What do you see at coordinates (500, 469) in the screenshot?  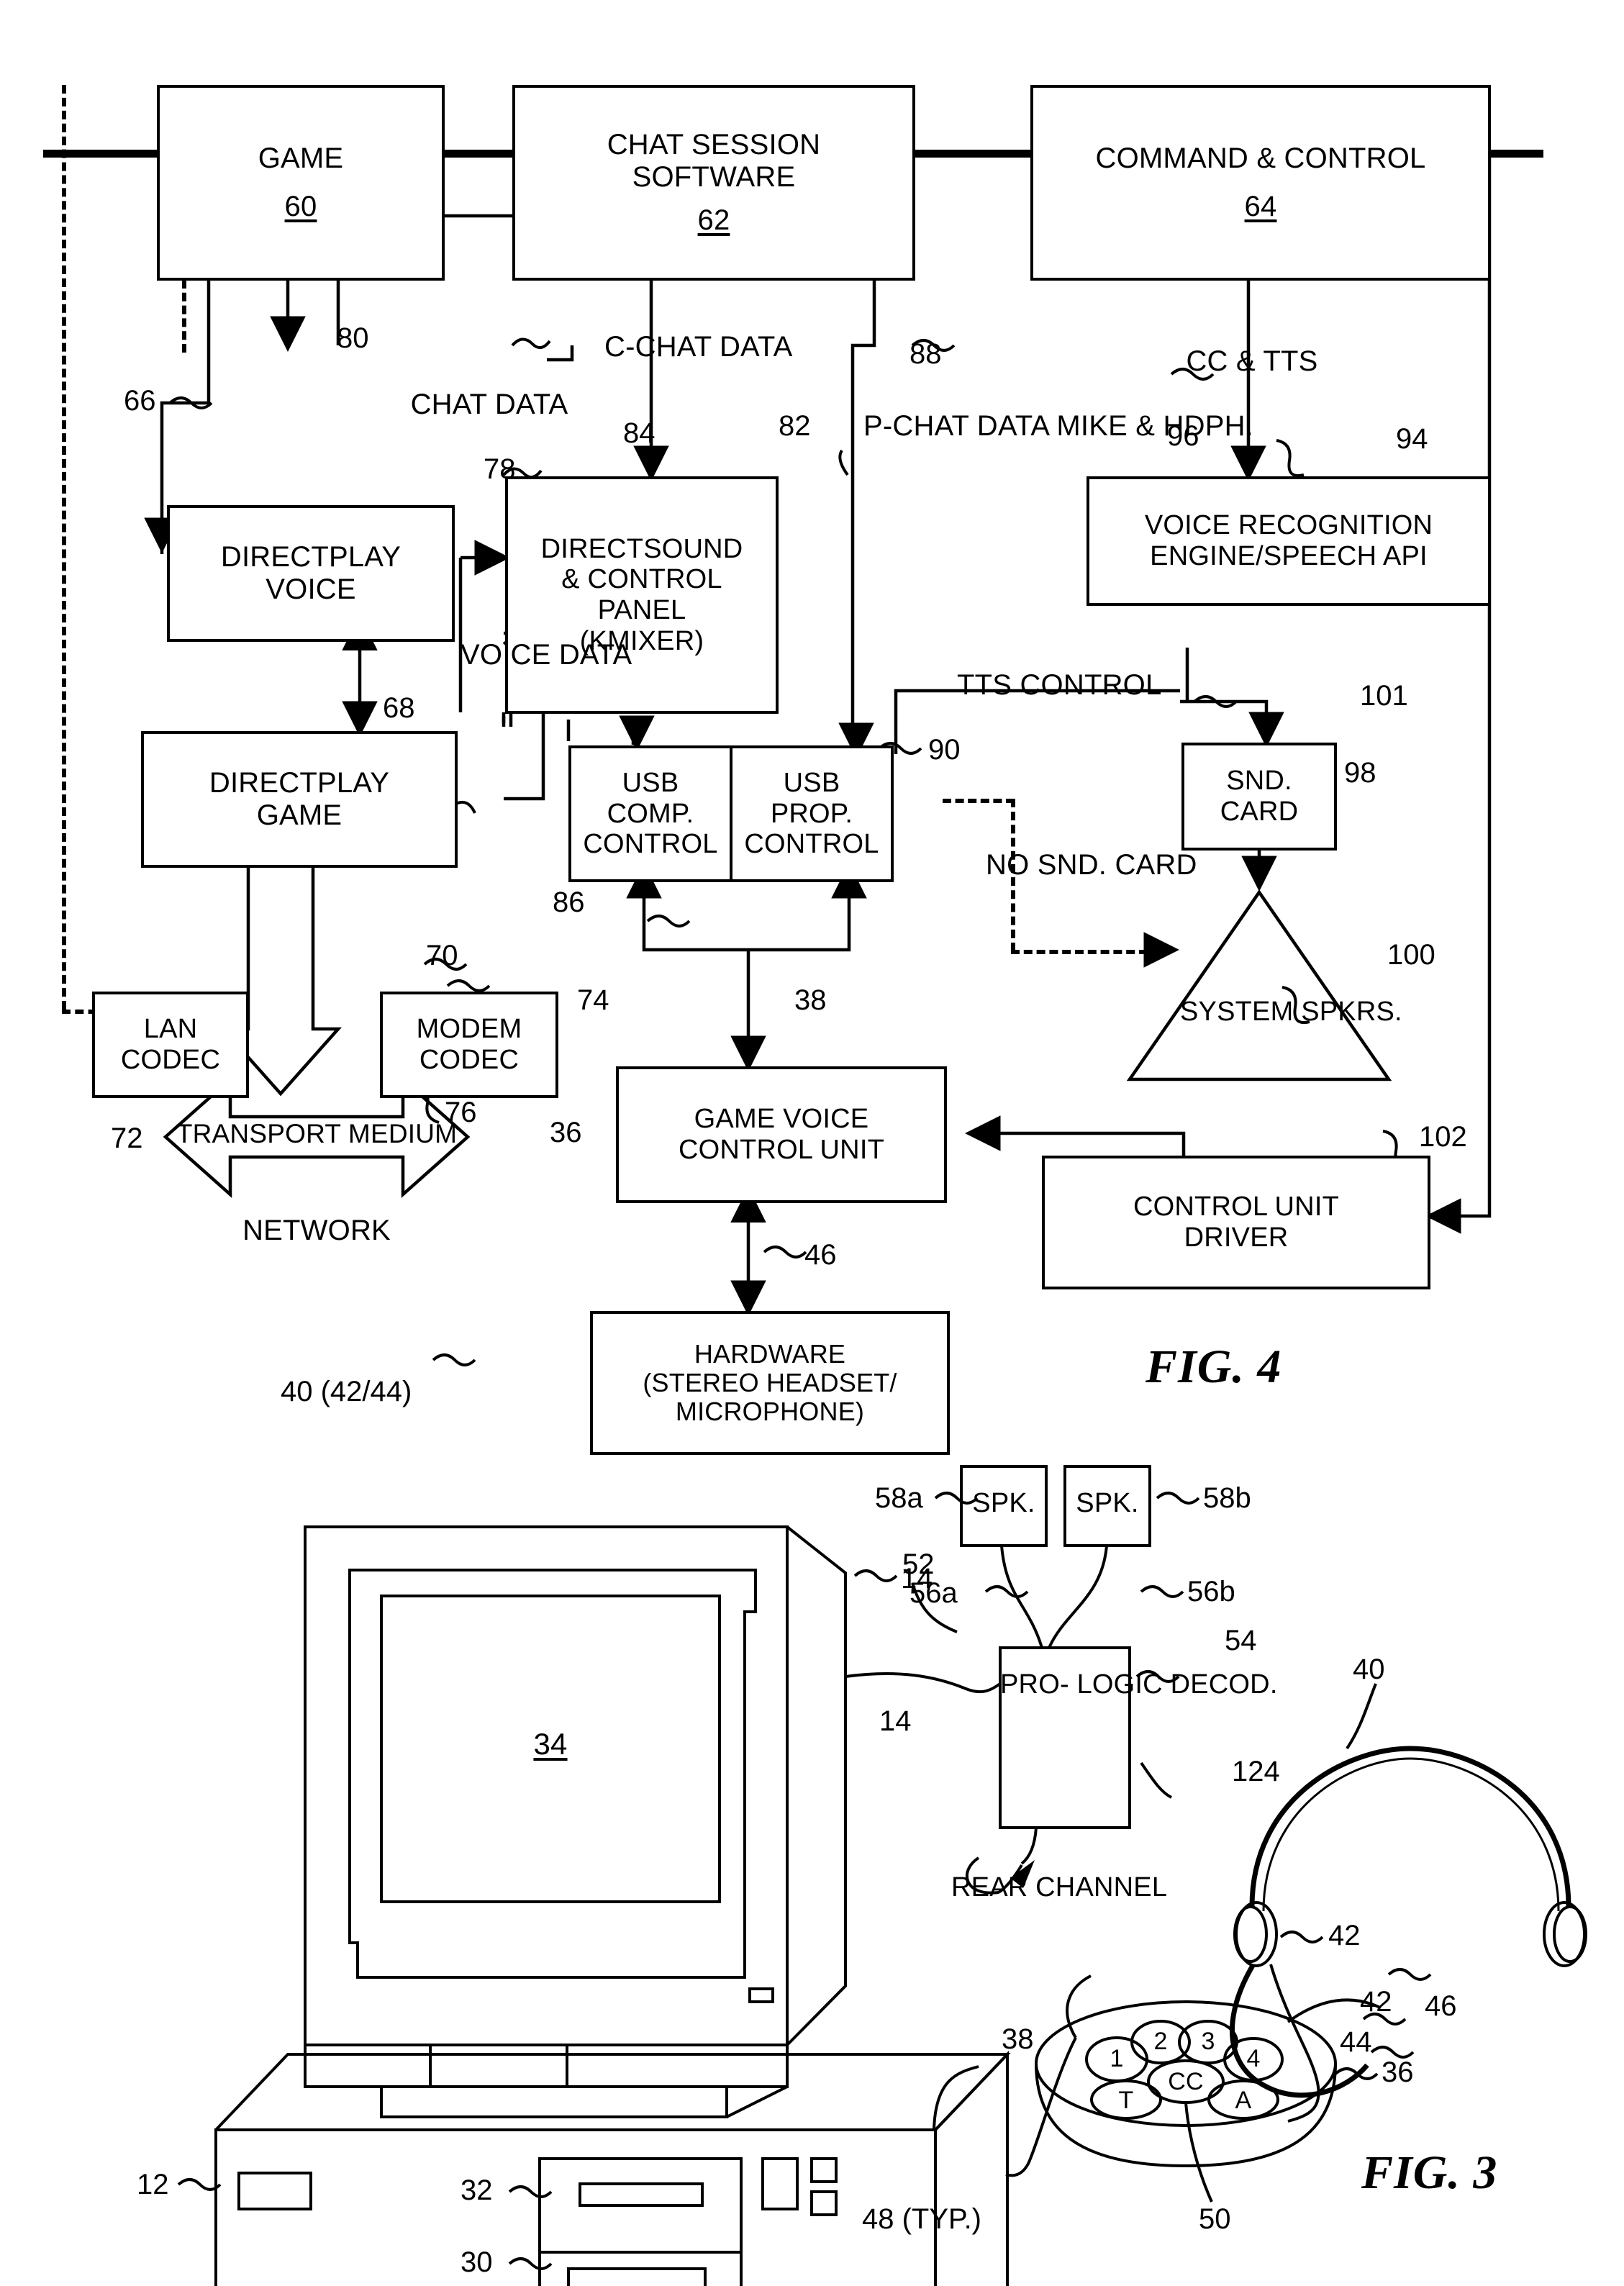 I see `ref-78: 78` at bounding box center [500, 469].